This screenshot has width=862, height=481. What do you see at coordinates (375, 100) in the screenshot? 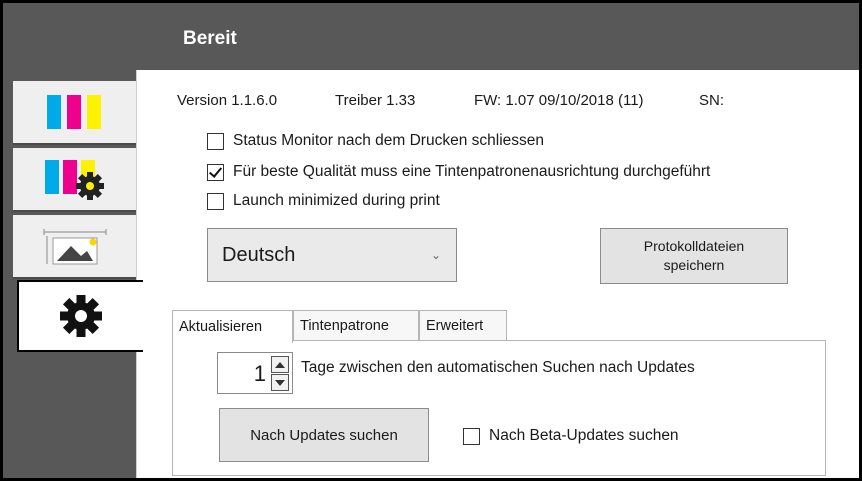
I see `driver-version: Treiber 1.33` at bounding box center [375, 100].